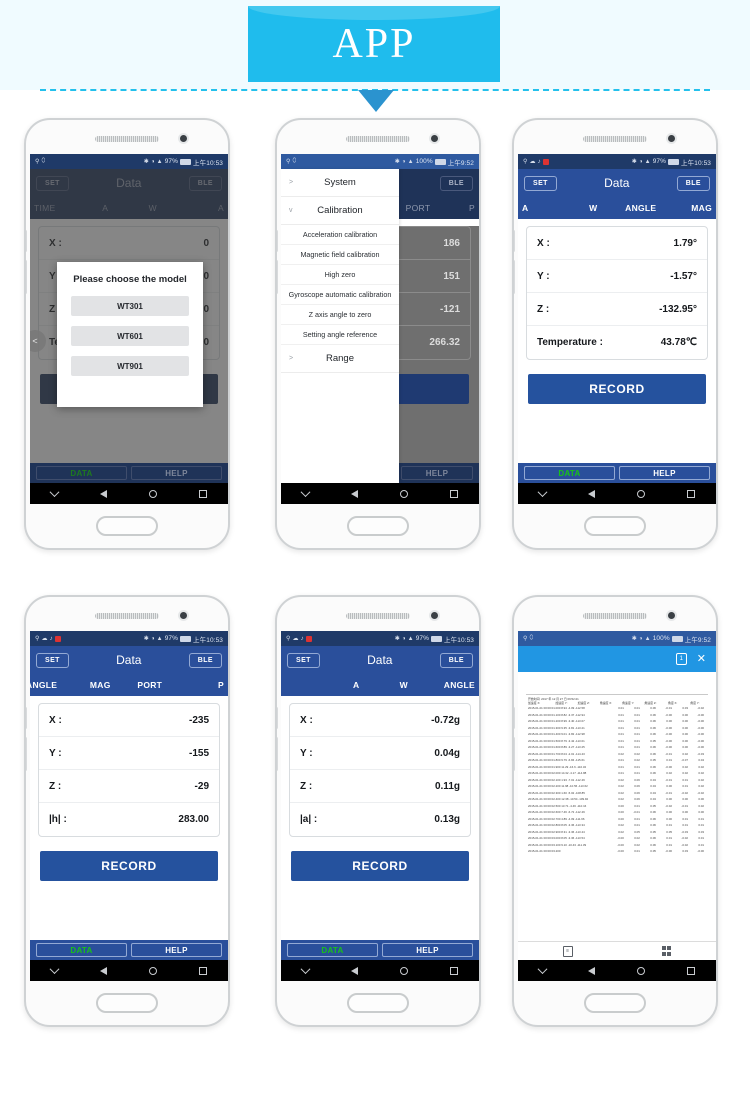  I want to click on bottom-bar: DATA HELP, so click(129, 473).